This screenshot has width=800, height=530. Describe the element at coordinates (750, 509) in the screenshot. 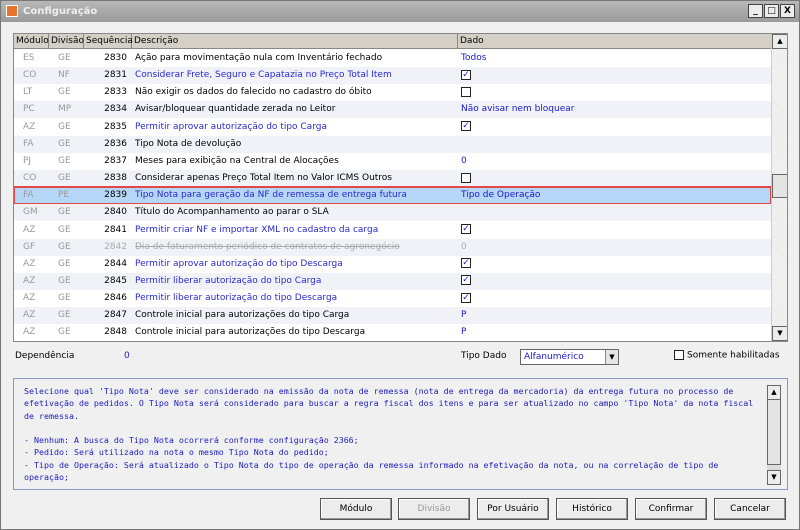

I see `cancelar-button: Cancelar` at that location.